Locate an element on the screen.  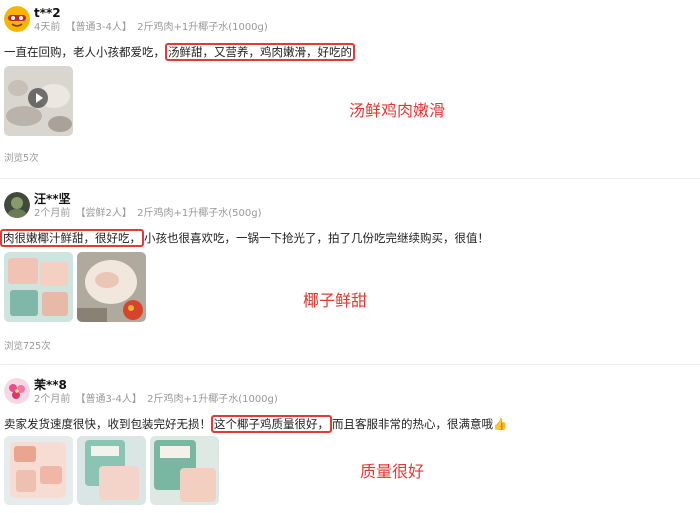
highlighted-phrase: 这个椰子鸡质量很好， is located at coordinates (271, 424).